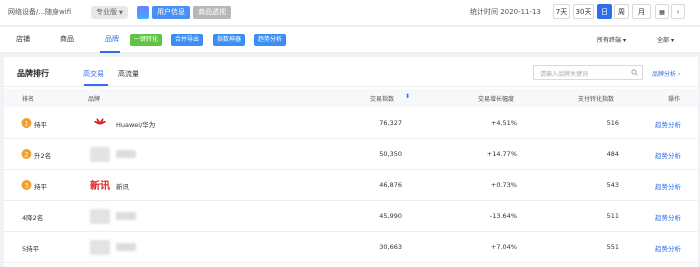 The image size is (700, 267). What do you see at coordinates (100, 121) in the screenshot?
I see `huawei-logo-icon` at bounding box center [100, 121].